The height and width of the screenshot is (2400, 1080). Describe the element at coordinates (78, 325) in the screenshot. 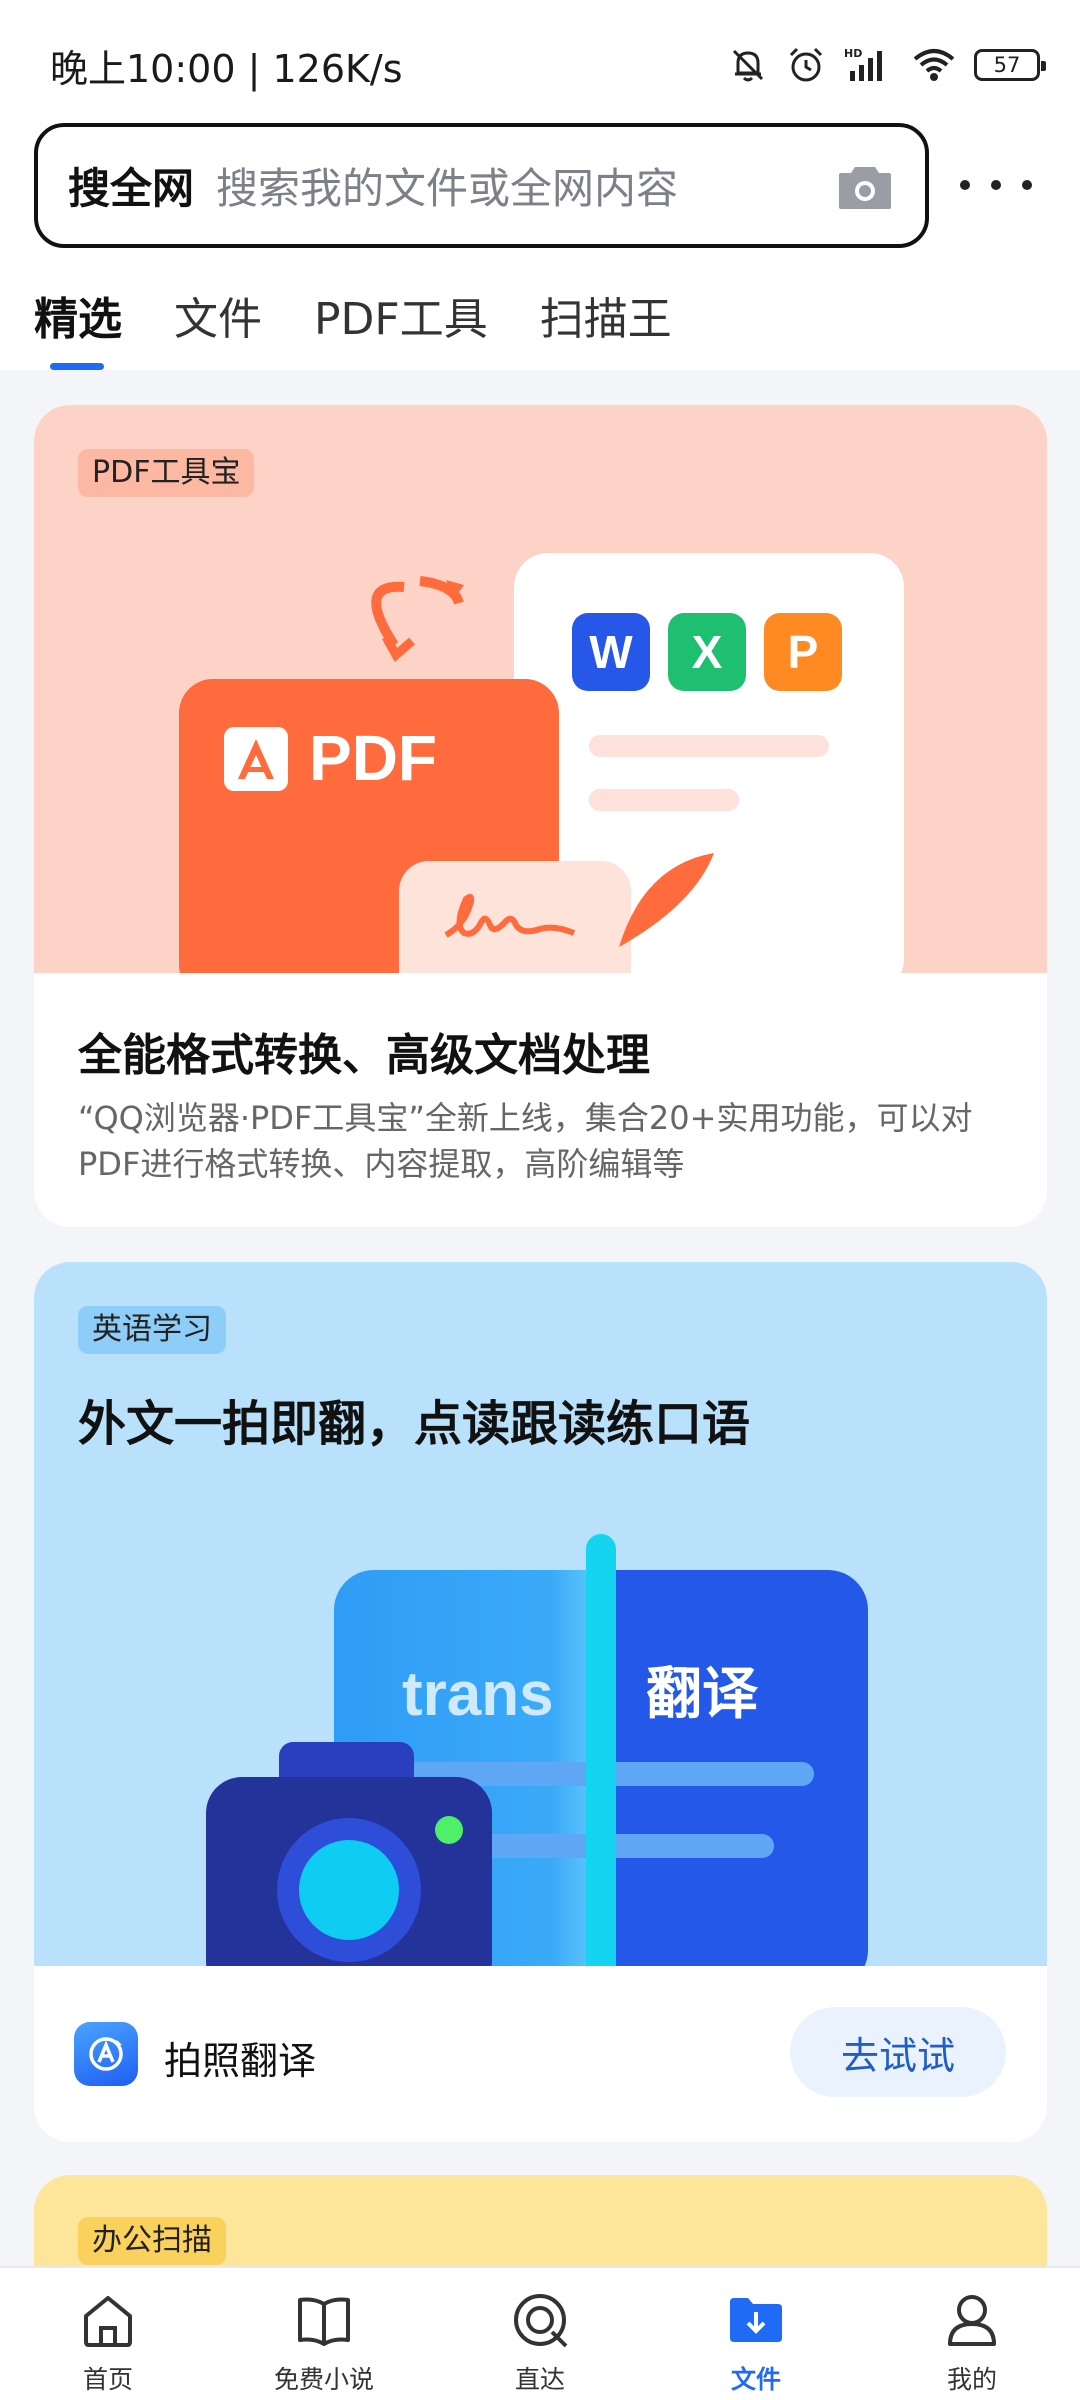

I see `tab-featured: 精选` at that location.